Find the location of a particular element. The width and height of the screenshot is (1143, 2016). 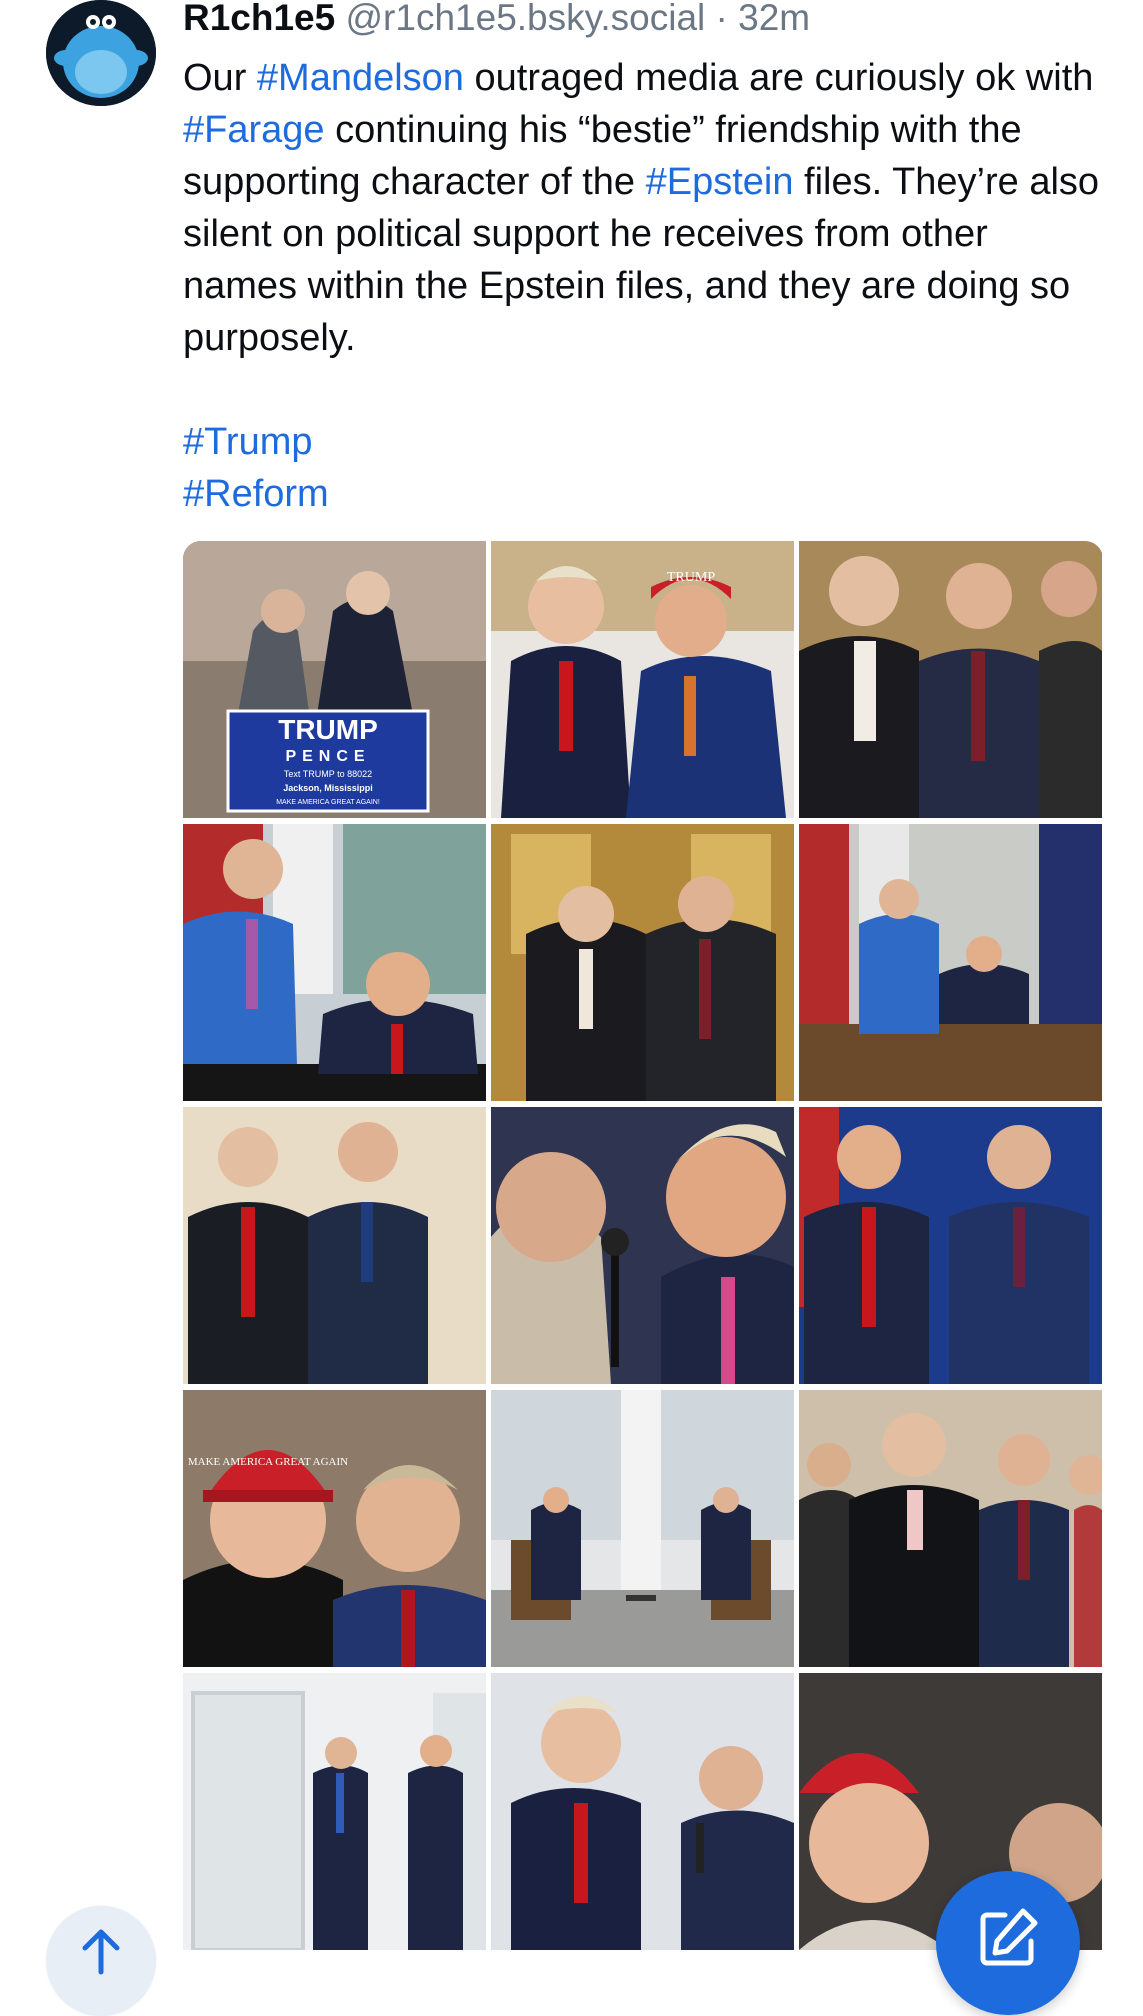

author-handle: @r1ch1e5.bsky.social is located at coordinates (526, 19).